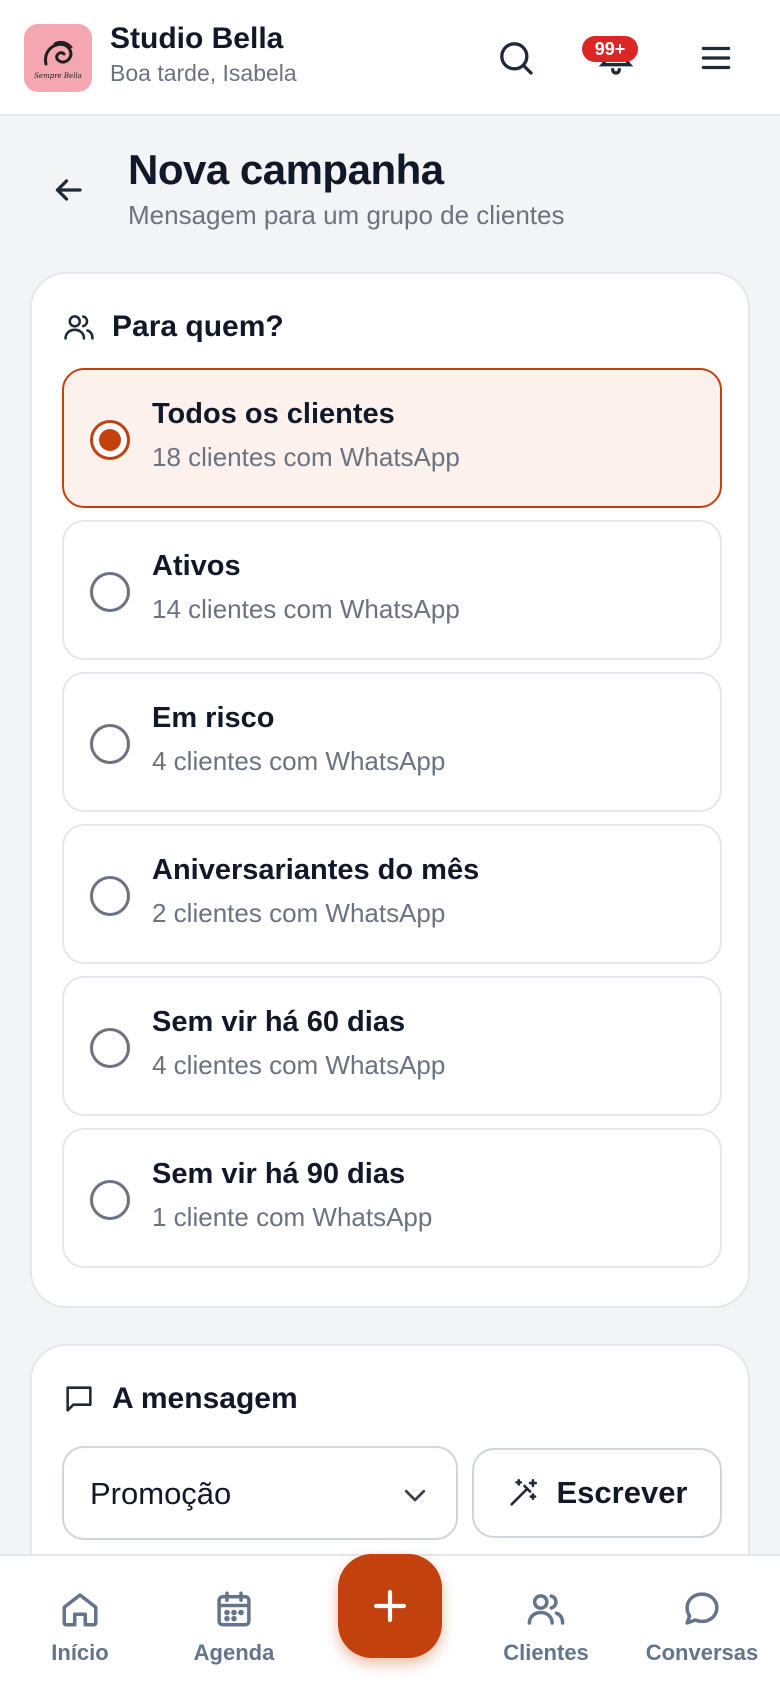 The height and width of the screenshot is (1688, 780). What do you see at coordinates (58, 76) in the screenshot?
I see `logo-text: Sempre Bella` at bounding box center [58, 76].